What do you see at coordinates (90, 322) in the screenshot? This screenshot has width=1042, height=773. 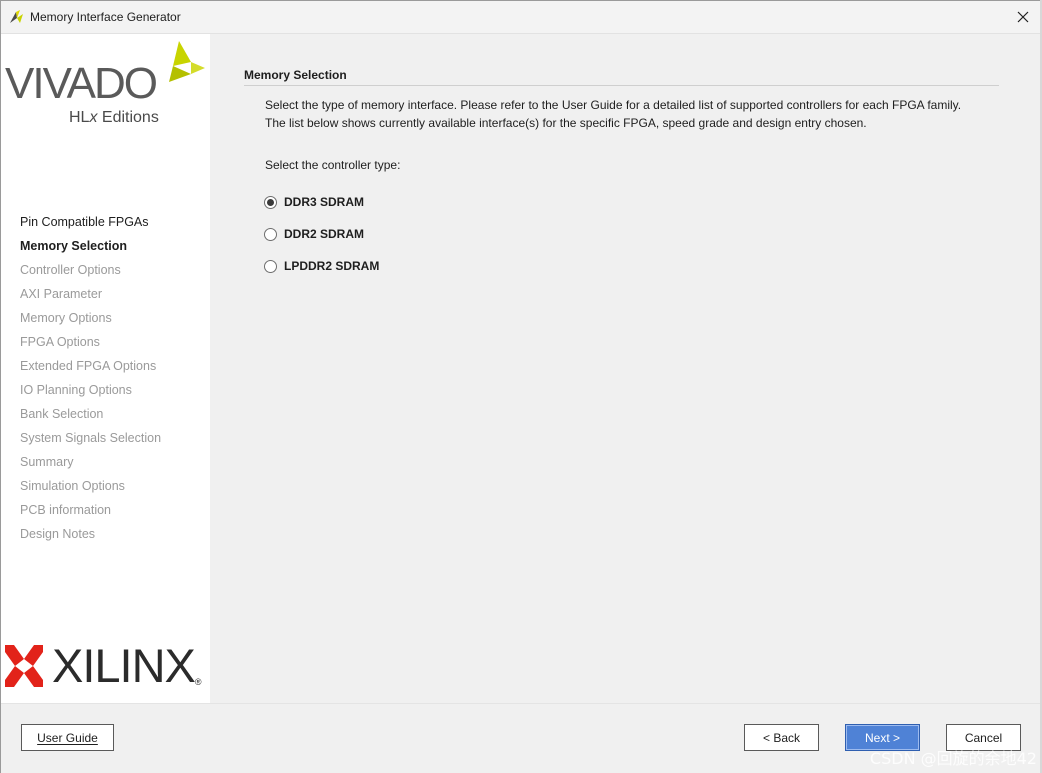 I see `step-memory-options: Memory Options` at bounding box center [90, 322].